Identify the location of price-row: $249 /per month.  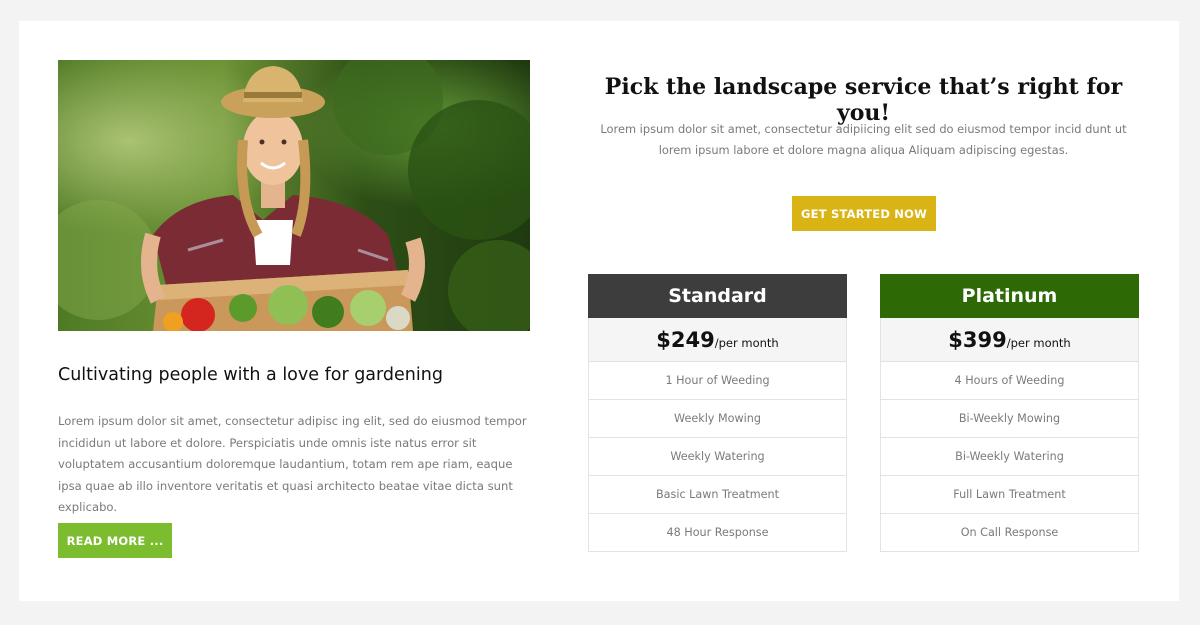
(717, 340).